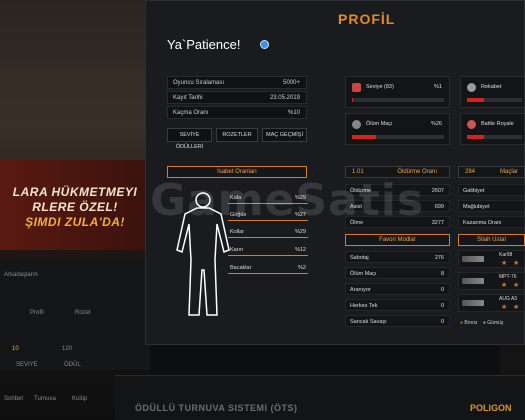  I want to click on hit-row-arms: Kollar %29, so click(268, 233).